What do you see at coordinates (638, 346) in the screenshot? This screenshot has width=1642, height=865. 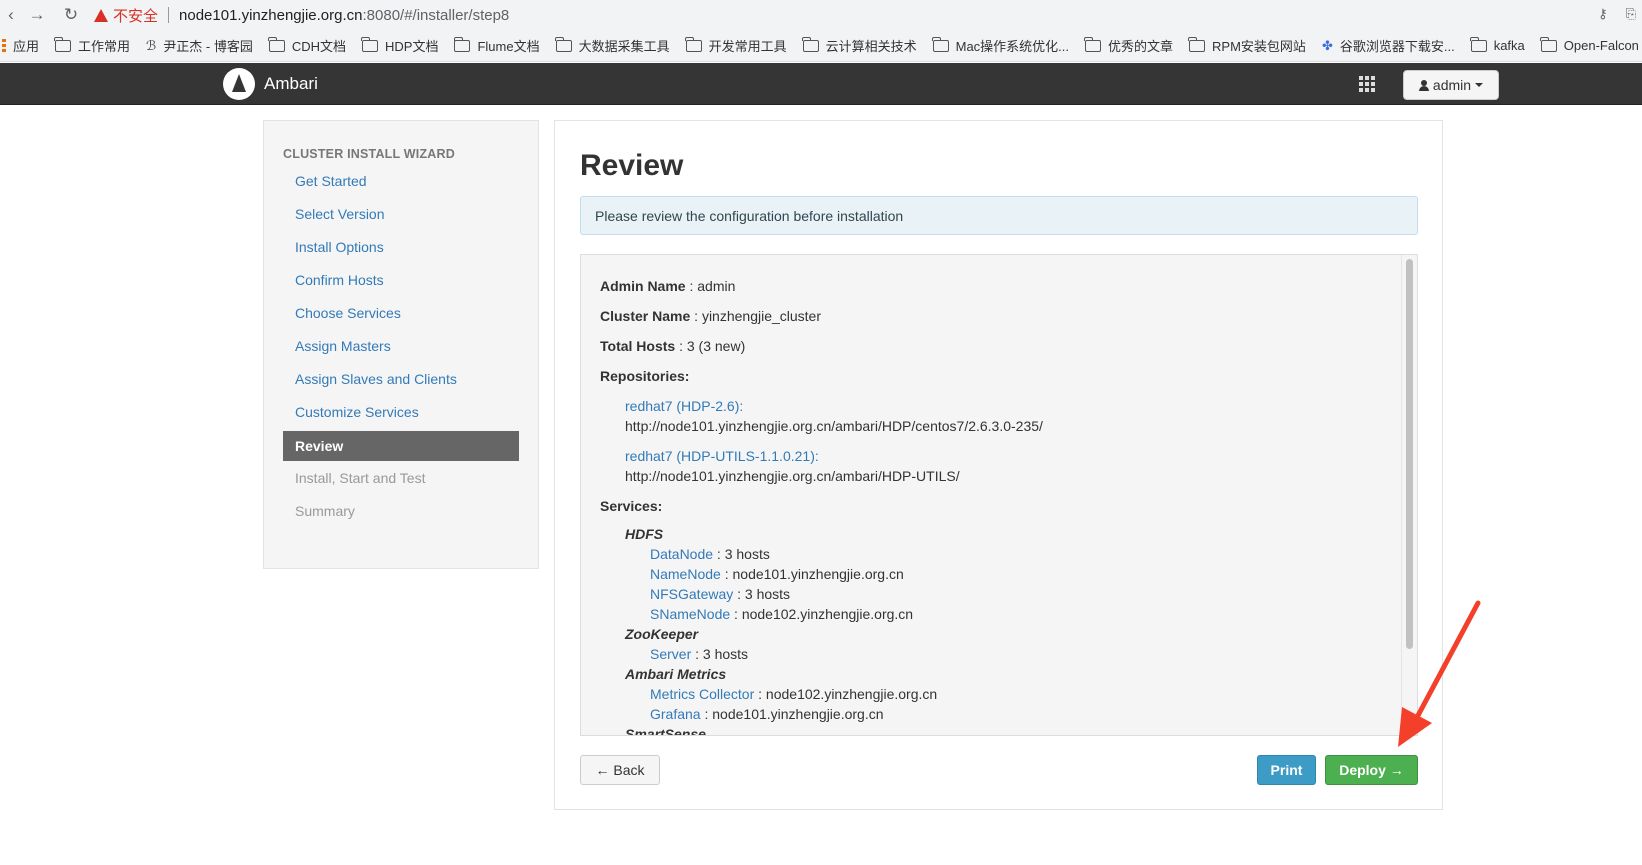 I see `total-hosts-label: Total Hosts` at bounding box center [638, 346].